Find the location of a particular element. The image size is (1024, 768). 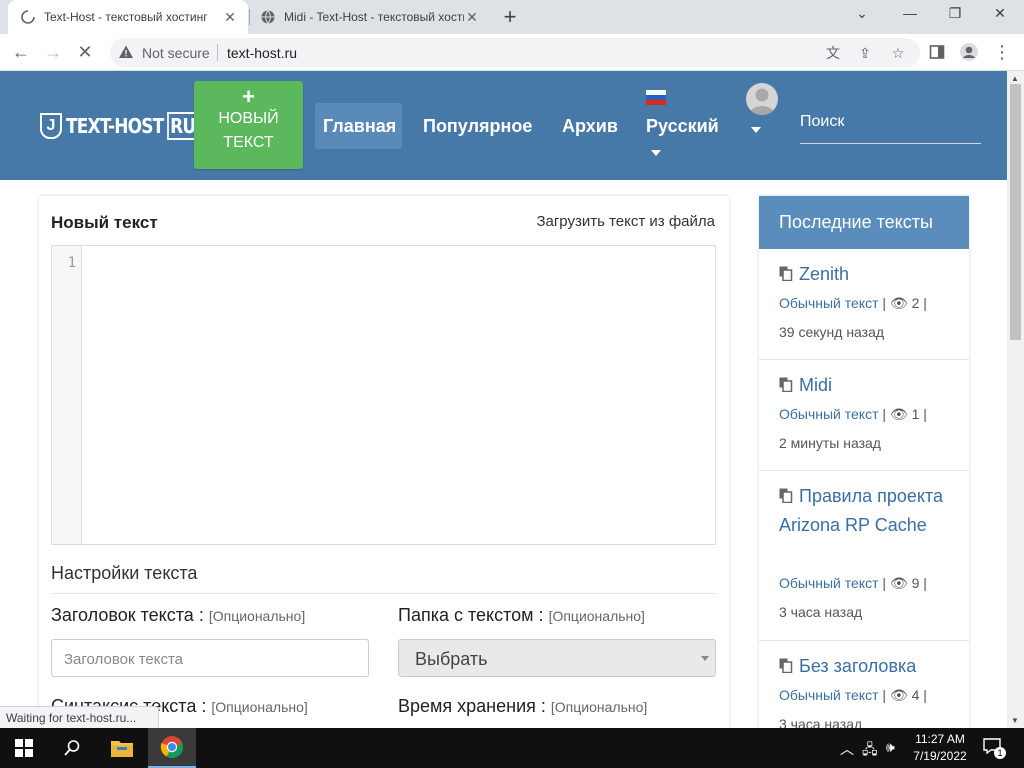

loading-spinner-icon is located at coordinates (28, 17).